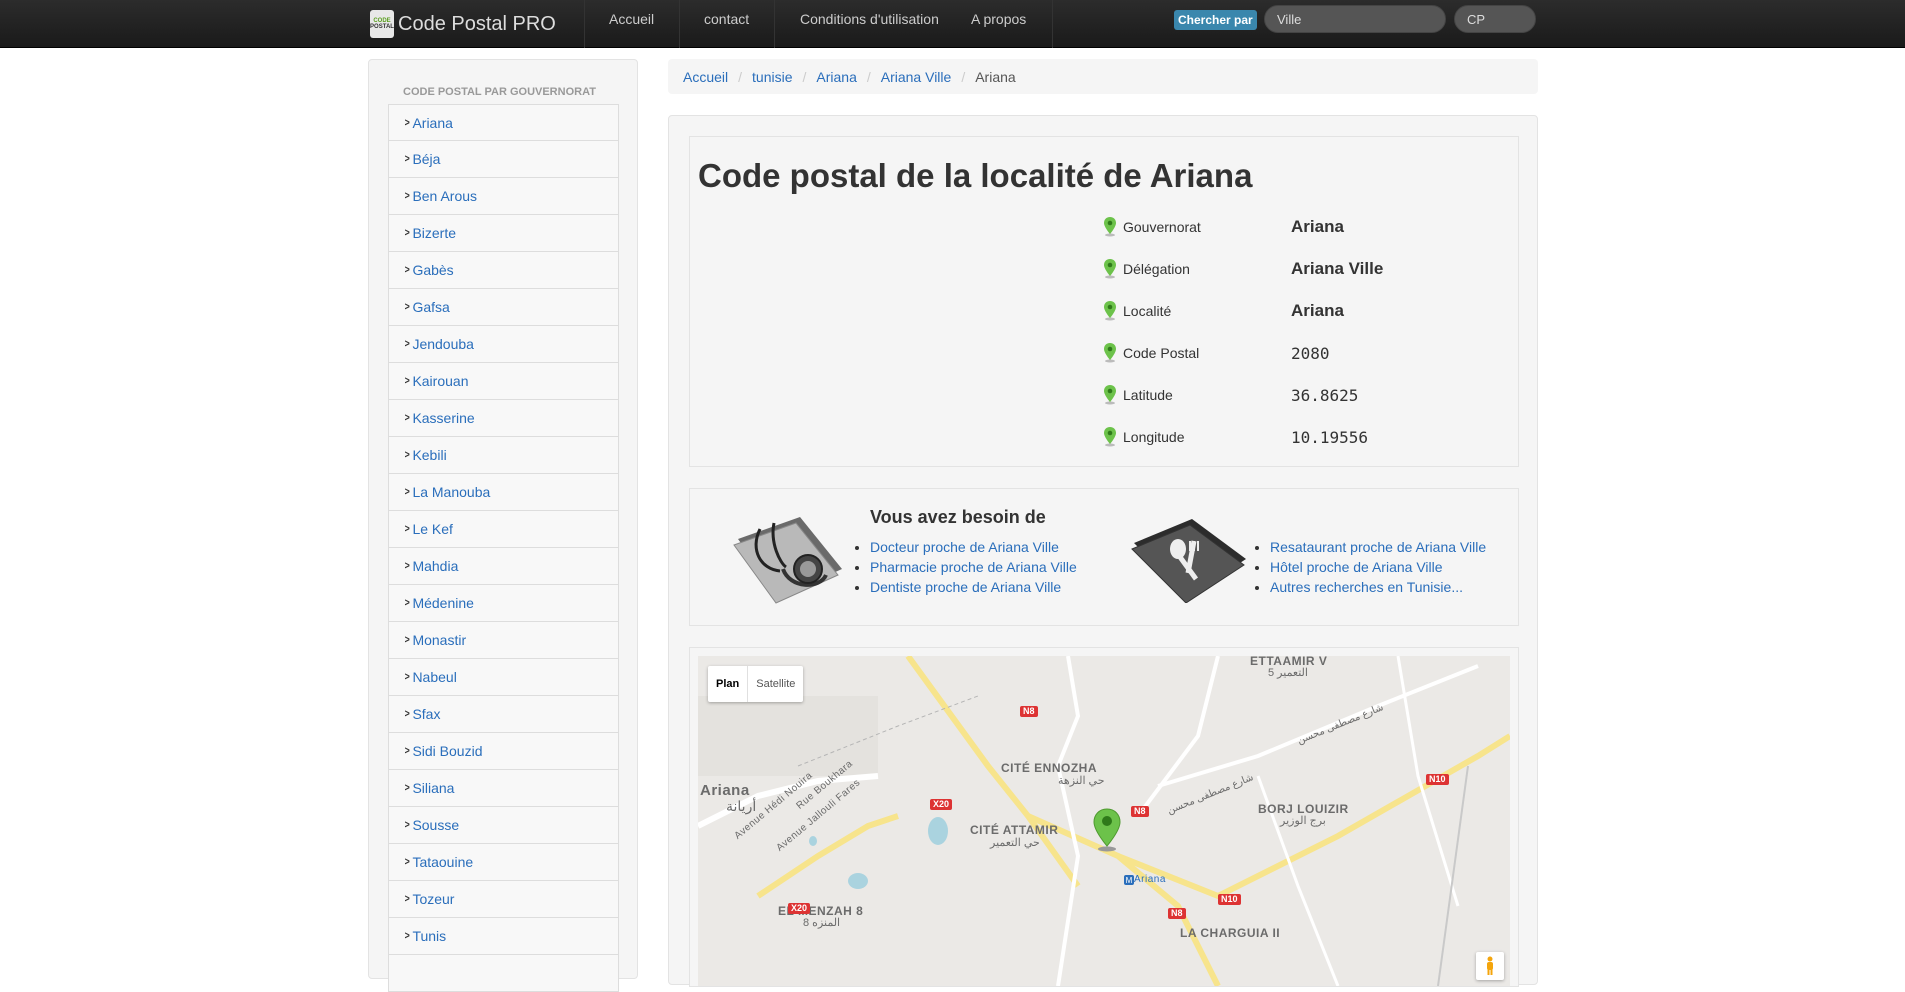 This screenshot has height=992, width=1905. What do you see at coordinates (1303, 821) in the screenshot?
I see `map-label: برج الوزير` at bounding box center [1303, 821].